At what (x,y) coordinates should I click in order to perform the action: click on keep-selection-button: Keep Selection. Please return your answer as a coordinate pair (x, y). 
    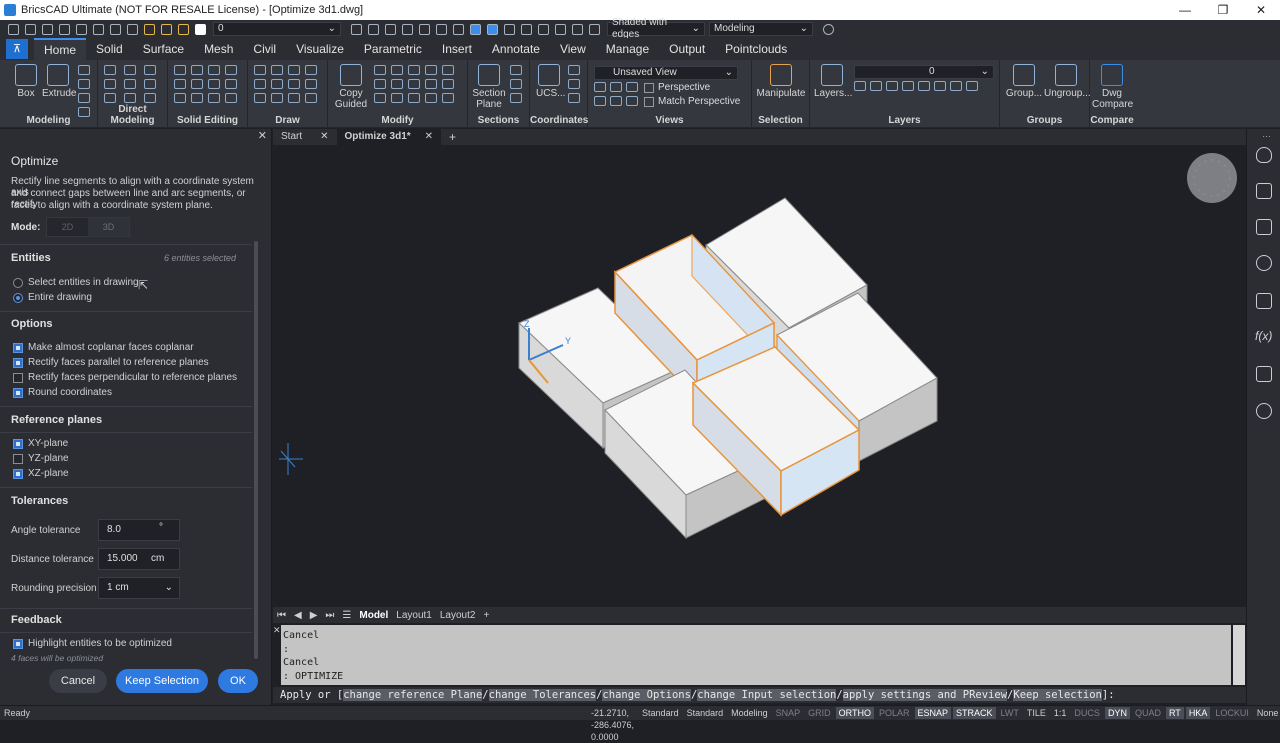
    Looking at the image, I should click on (162, 681).